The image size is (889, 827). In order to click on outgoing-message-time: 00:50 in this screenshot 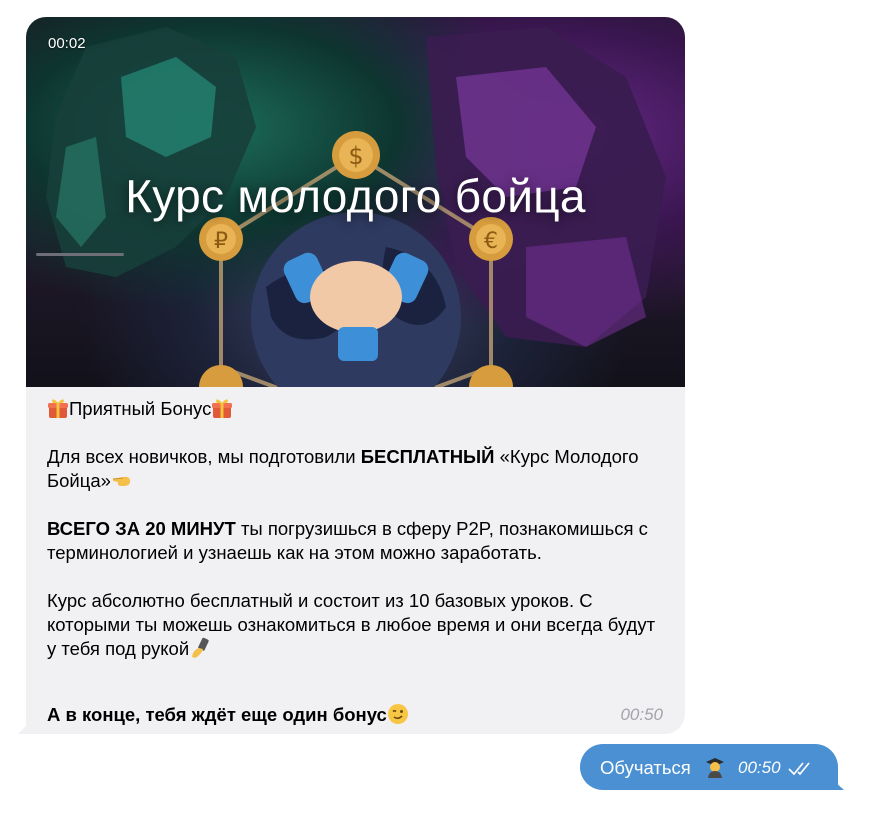, I will do `click(759, 767)`.